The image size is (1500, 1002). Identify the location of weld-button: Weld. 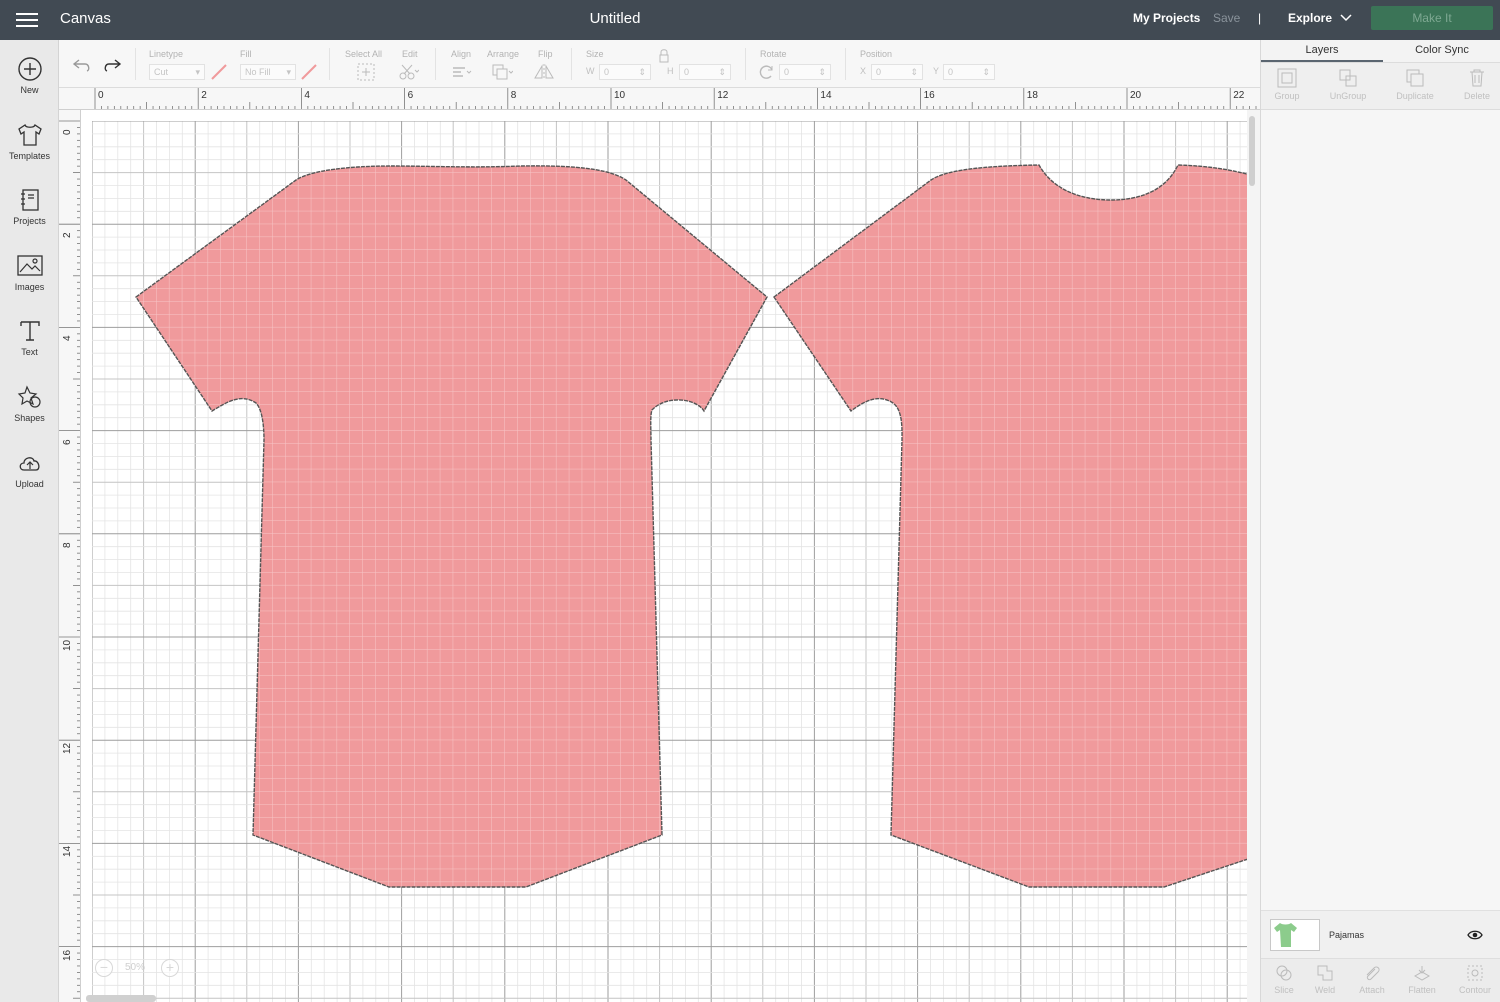
(1325, 979).